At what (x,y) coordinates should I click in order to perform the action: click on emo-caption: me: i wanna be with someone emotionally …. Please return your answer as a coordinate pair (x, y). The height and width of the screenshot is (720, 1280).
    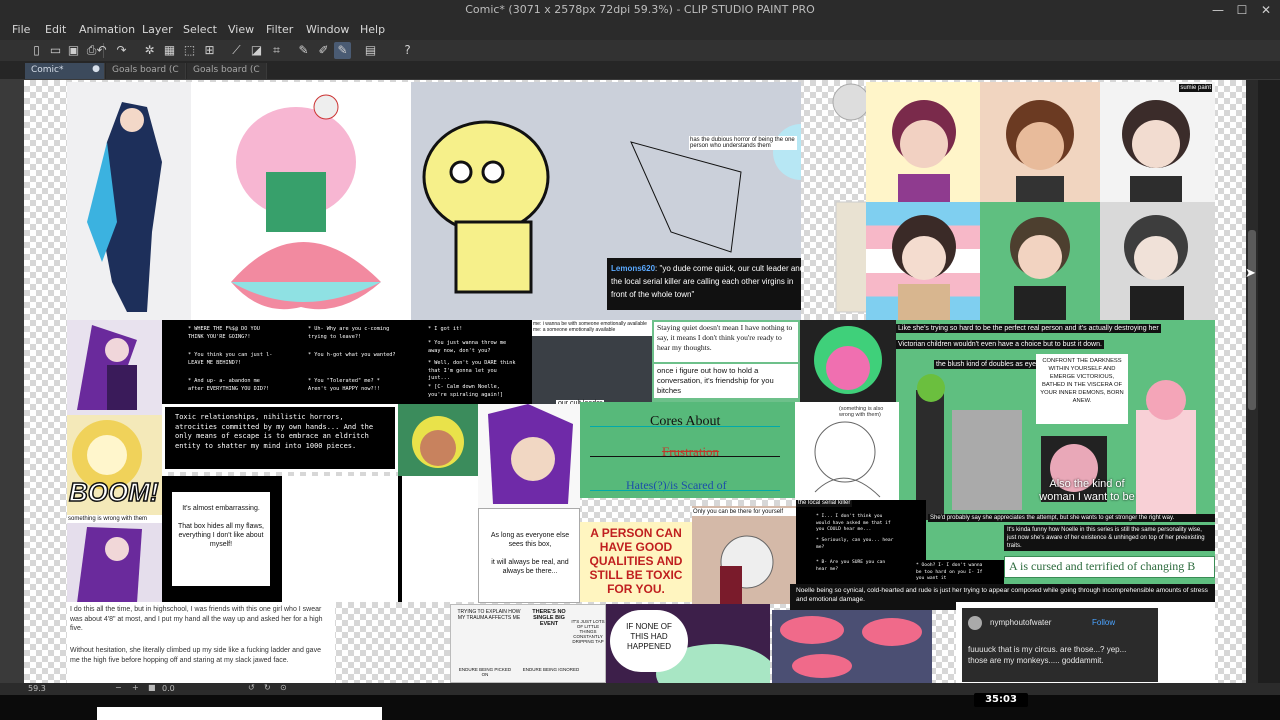
    Looking at the image, I should click on (592, 328).